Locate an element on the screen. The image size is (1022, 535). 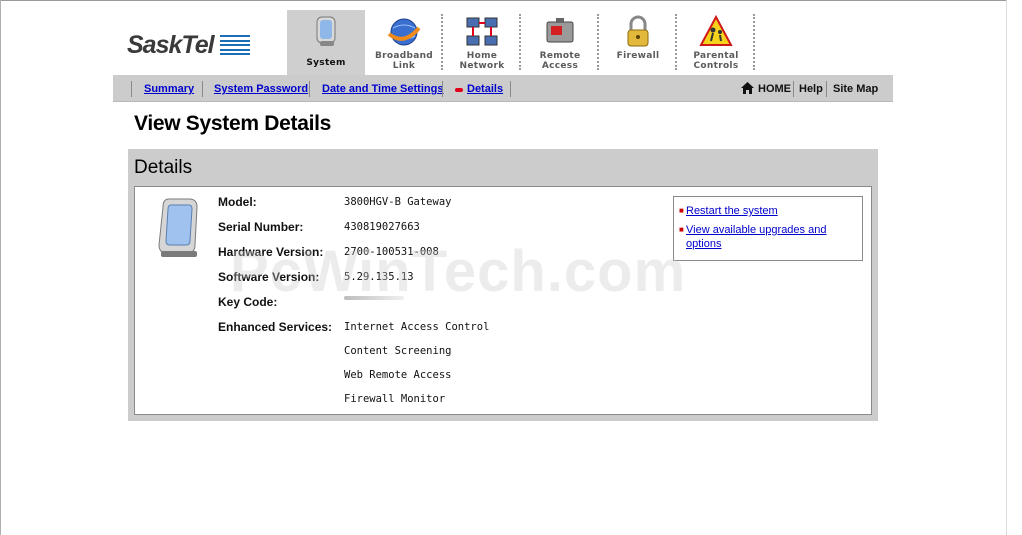
hardware-version-label: Hardware Version: is located at coordinates (271, 252).